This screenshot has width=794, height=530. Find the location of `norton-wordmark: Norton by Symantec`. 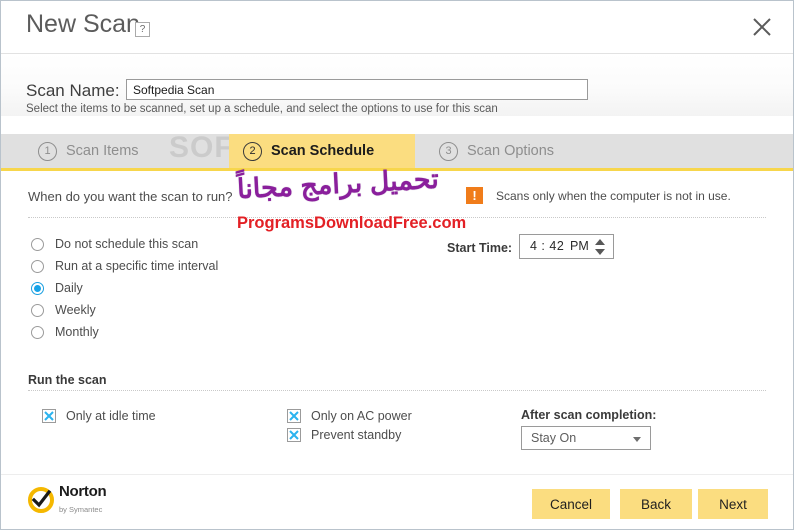

norton-wordmark: Norton by Symantec is located at coordinates (83, 499).